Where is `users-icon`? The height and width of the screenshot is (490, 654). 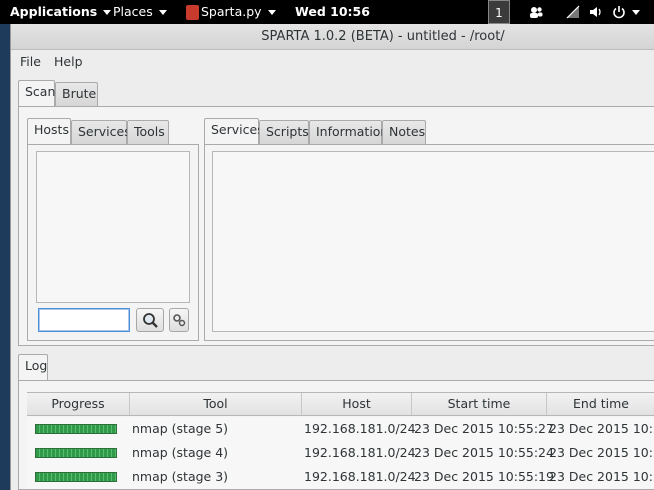 users-icon is located at coordinates (536, 12).